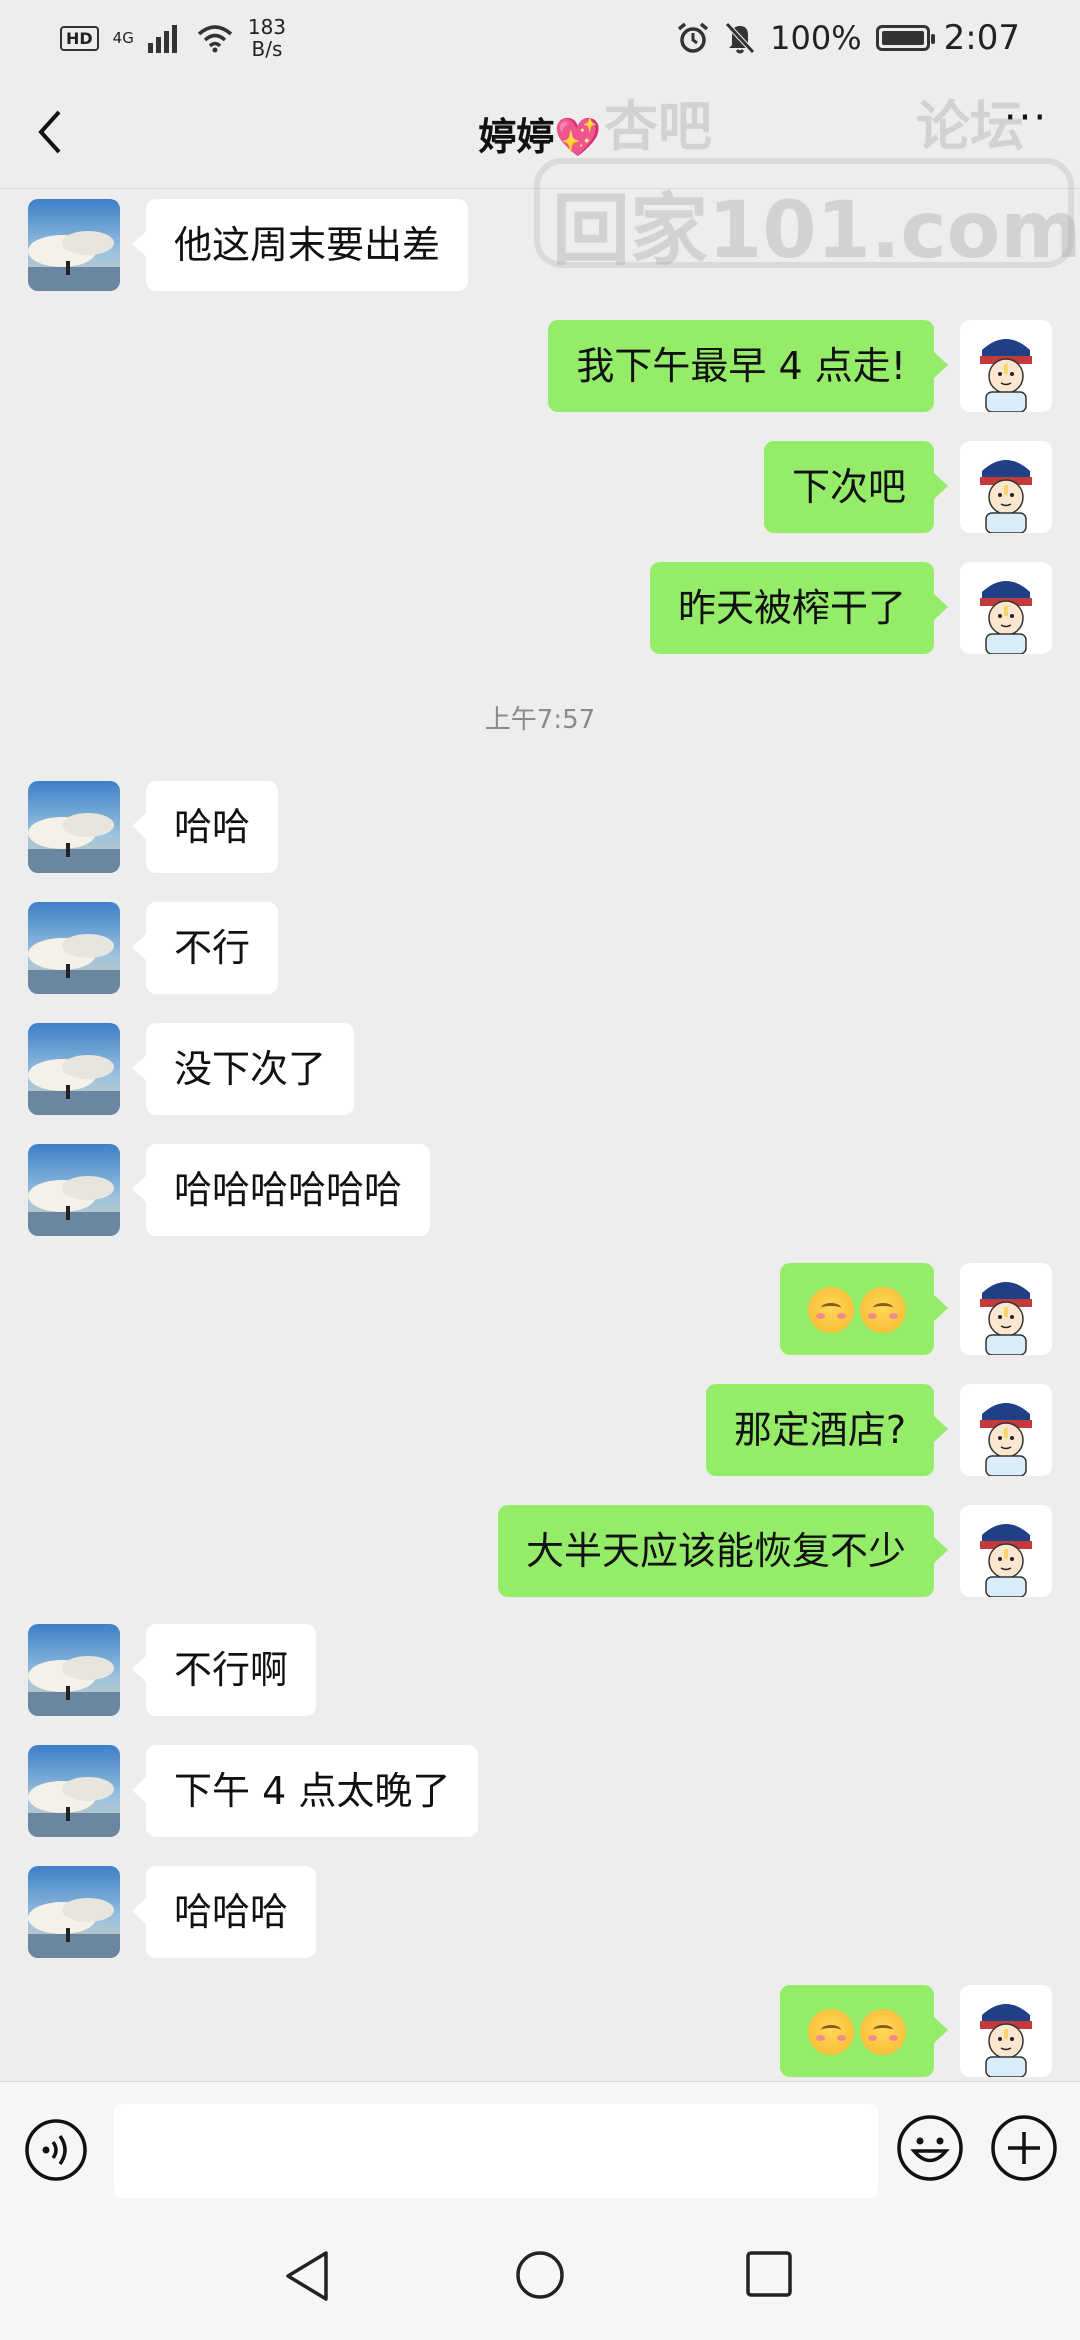  I want to click on message-bubble: 哈哈哈哈哈哈, so click(281, 1190).